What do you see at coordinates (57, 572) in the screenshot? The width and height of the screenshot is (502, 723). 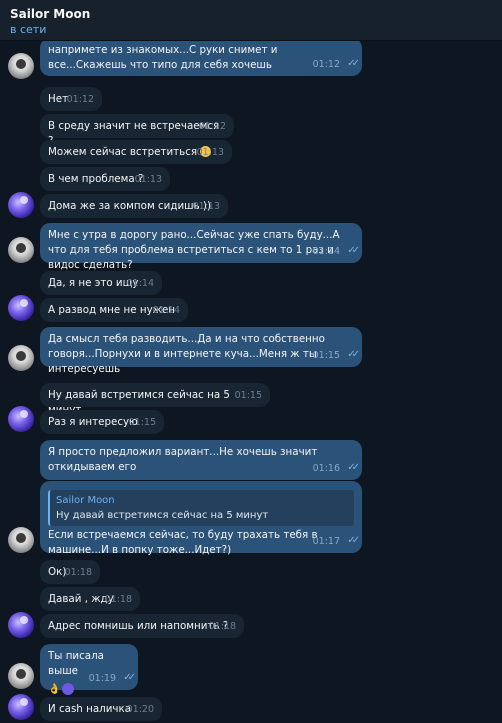 I see `message-text: Ок)` at bounding box center [57, 572].